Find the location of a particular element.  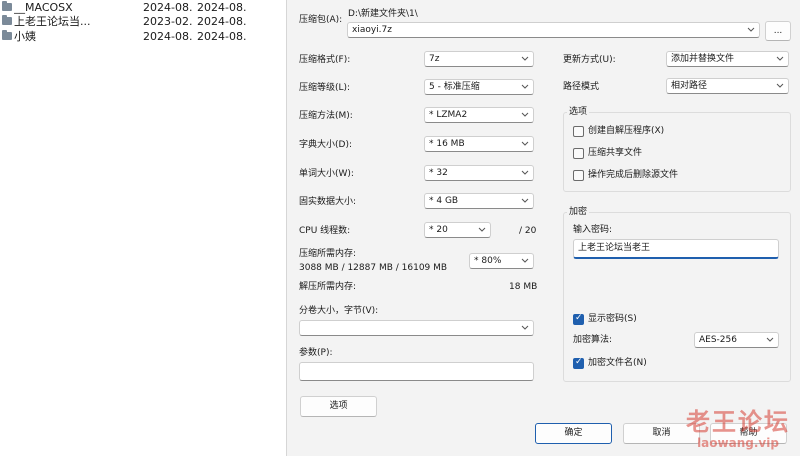

options-button: 选项 is located at coordinates (338, 406).